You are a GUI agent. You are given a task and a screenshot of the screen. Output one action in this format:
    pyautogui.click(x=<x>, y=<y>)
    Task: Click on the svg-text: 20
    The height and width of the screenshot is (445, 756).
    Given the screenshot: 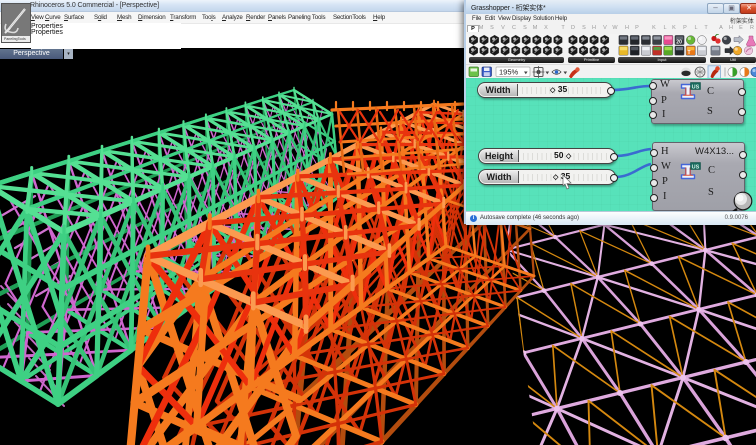 What is the action you would take?
    pyautogui.click(x=679, y=42)
    